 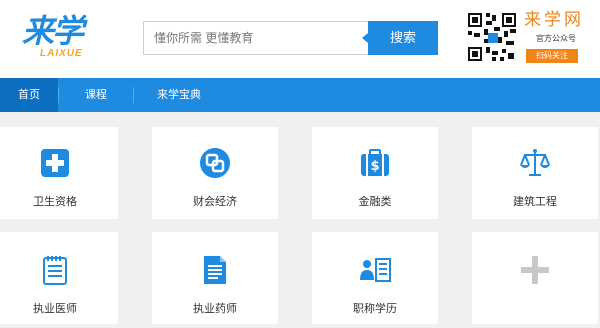 I want to click on document-icon, so click(x=215, y=270).